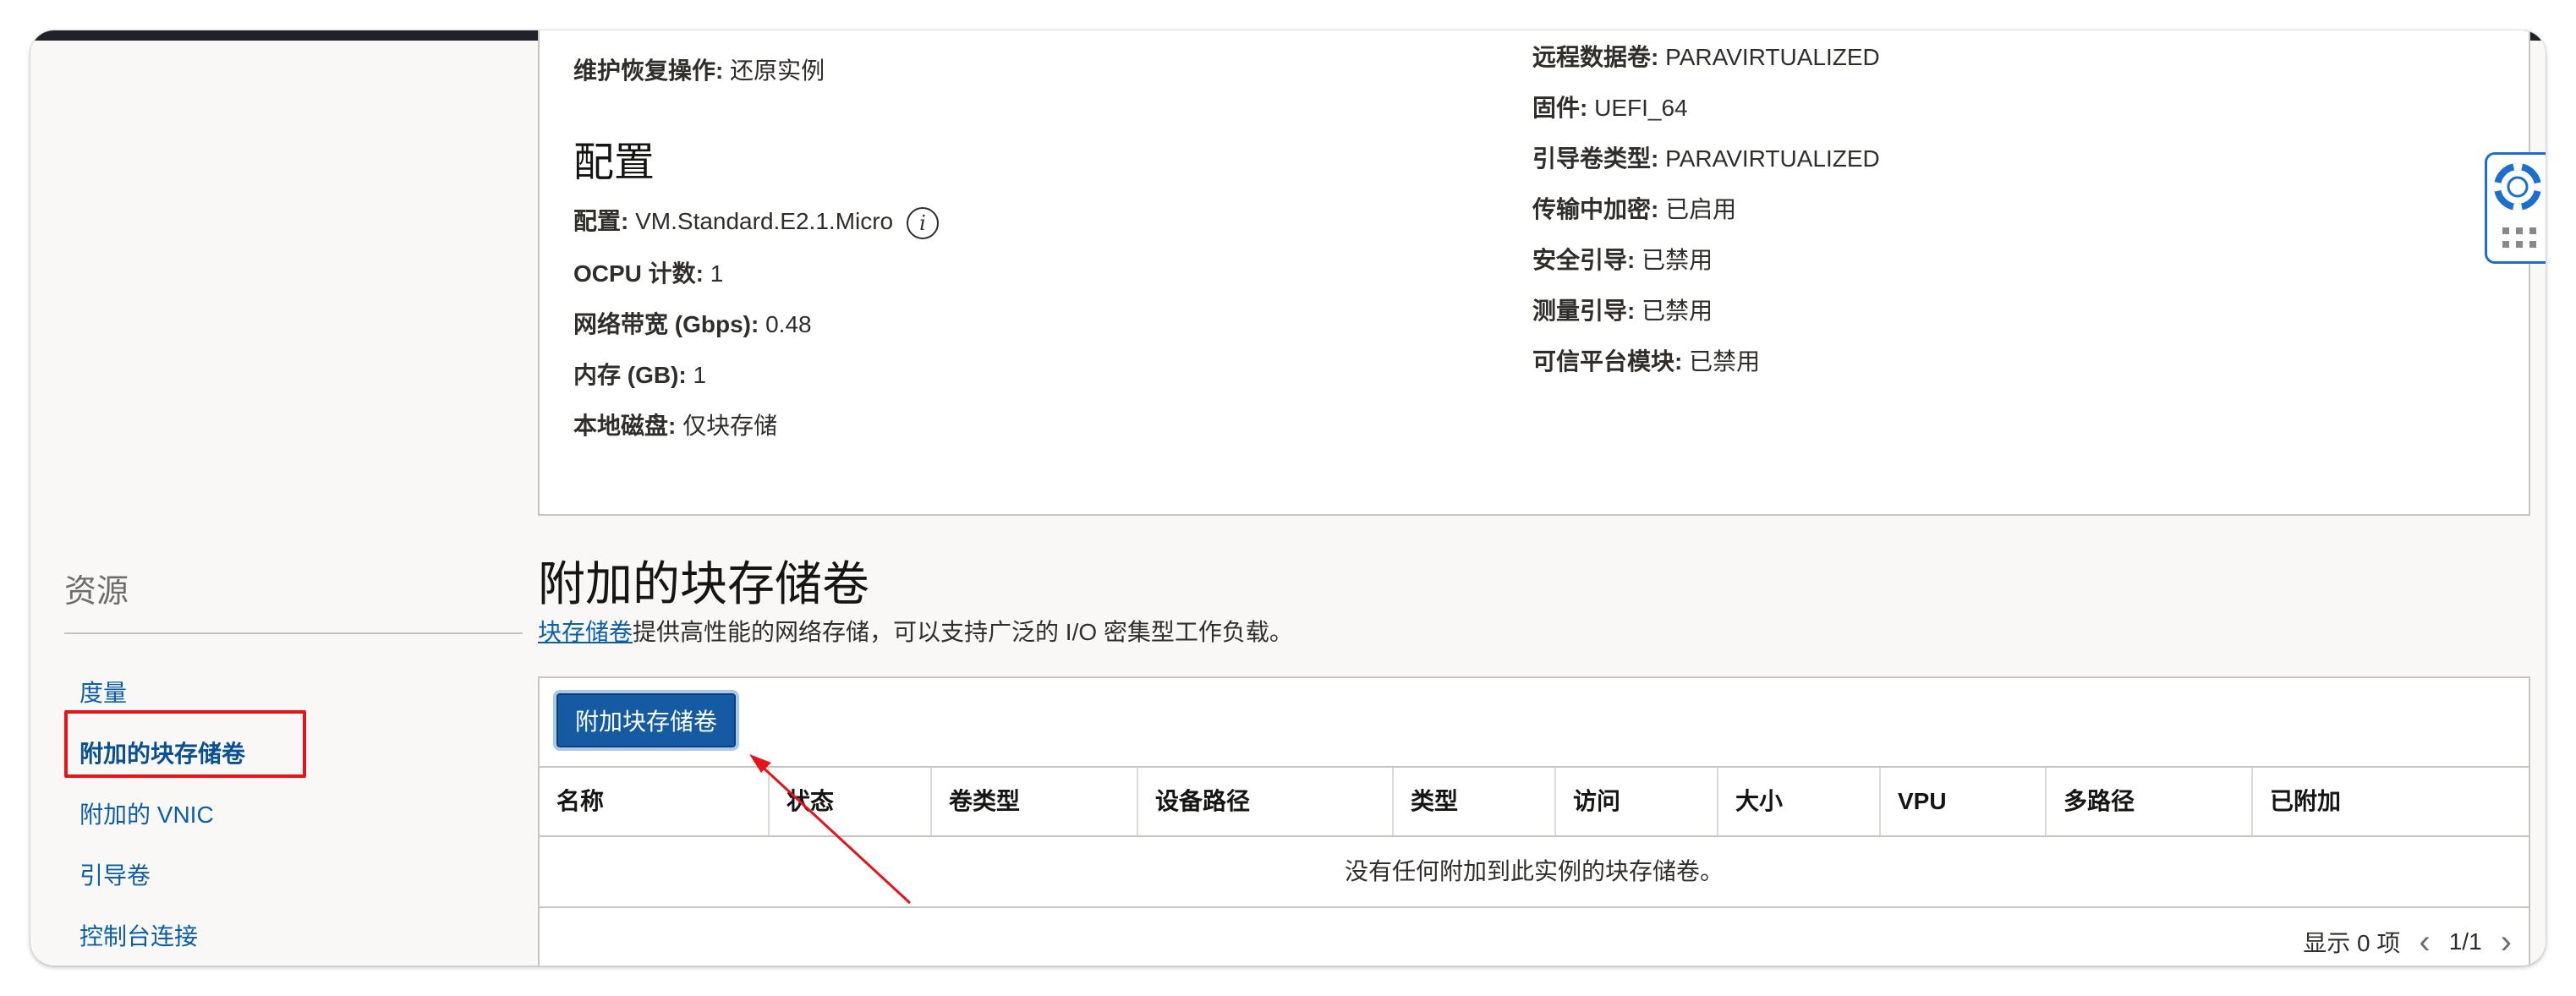 This screenshot has width=2576, height=996. What do you see at coordinates (2352, 943) in the screenshot?
I see `item-count-label: 显示 0 项` at bounding box center [2352, 943].